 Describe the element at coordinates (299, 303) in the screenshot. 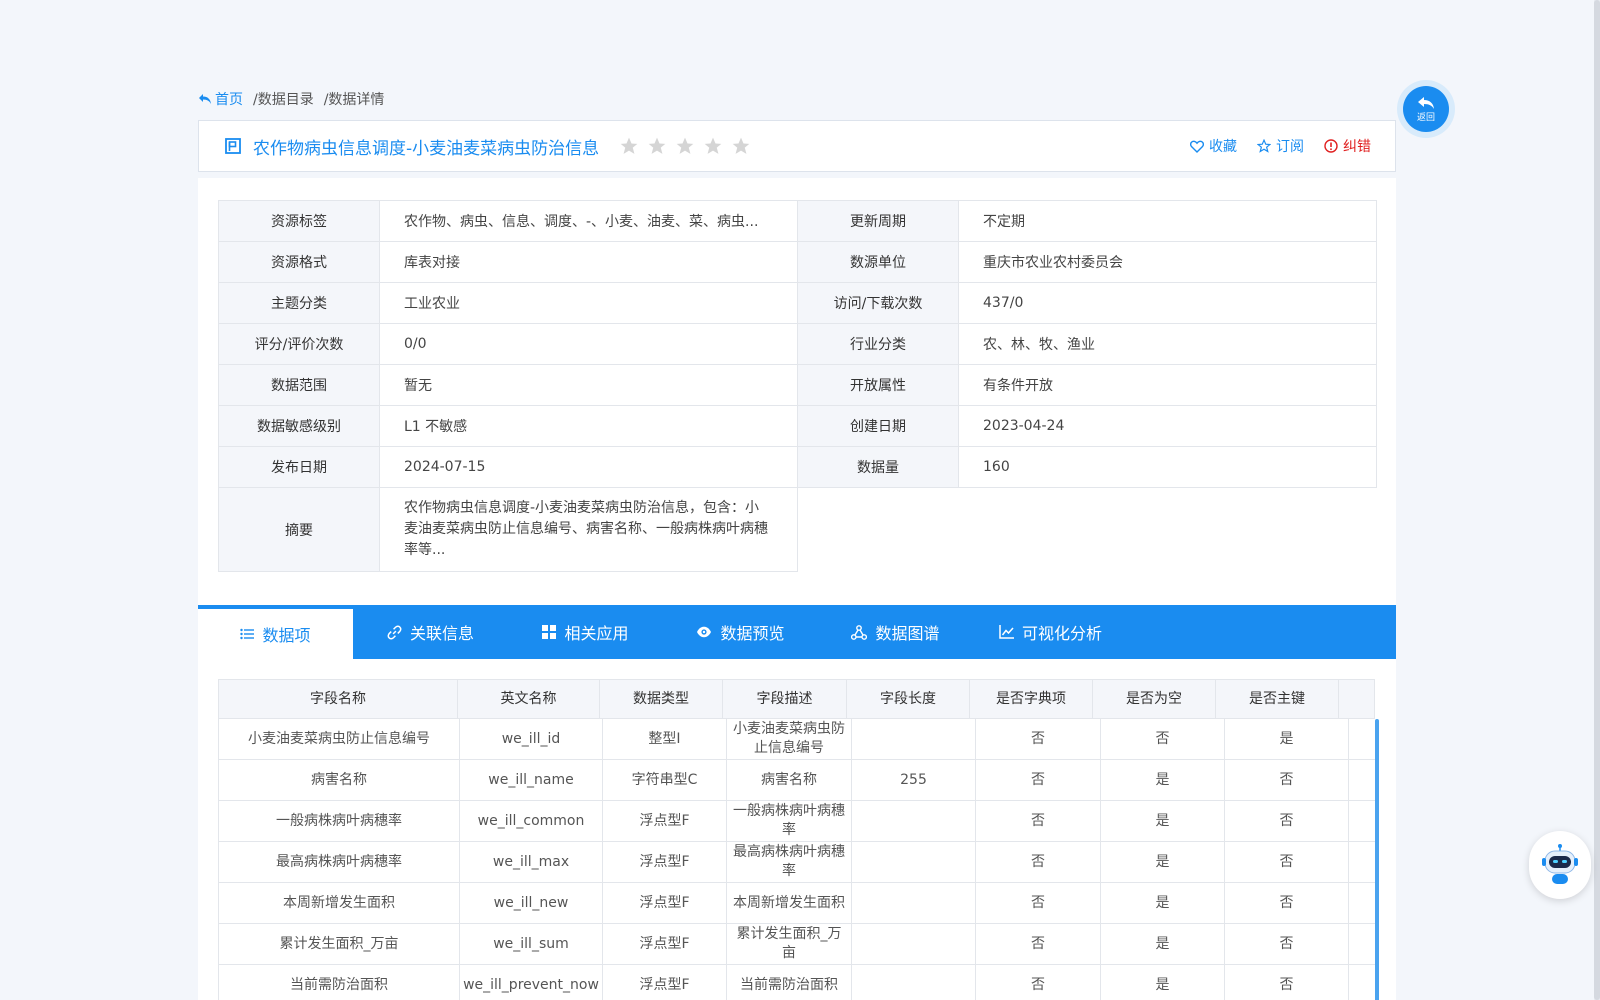

I see `metadata-label: 主题分类` at that location.